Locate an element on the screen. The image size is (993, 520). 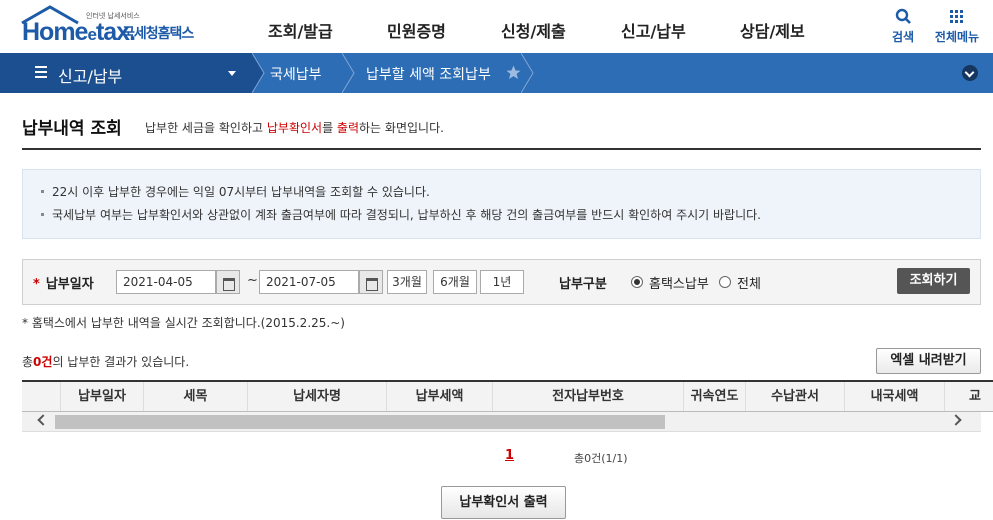
page-number-current: 1 is located at coordinates (509, 455).